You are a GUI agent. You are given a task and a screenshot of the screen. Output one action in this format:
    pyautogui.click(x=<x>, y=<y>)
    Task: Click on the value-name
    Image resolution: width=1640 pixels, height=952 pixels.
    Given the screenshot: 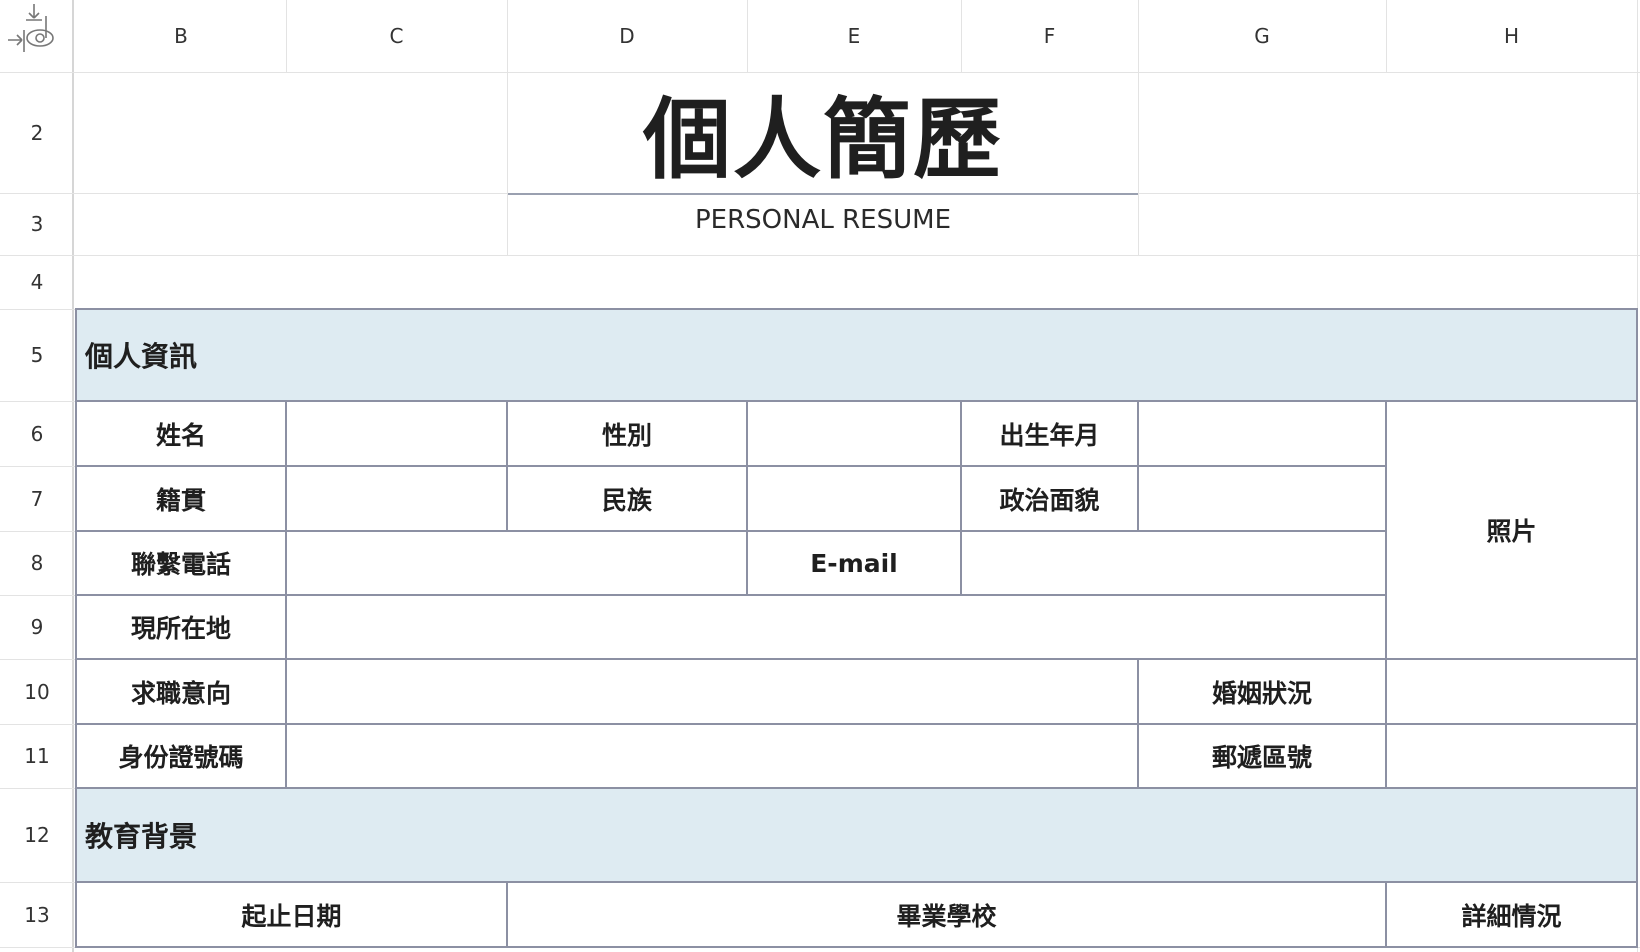 What is the action you would take?
    pyautogui.click(x=397, y=433)
    